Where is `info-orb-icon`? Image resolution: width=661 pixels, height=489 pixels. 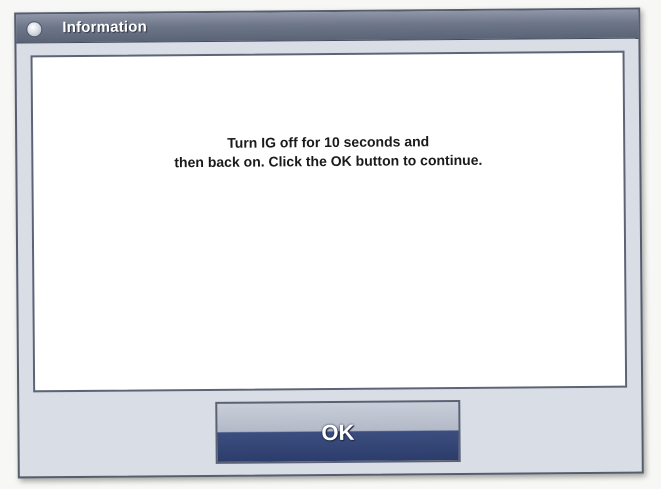
info-orb-icon is located at coordinates (34, 29).